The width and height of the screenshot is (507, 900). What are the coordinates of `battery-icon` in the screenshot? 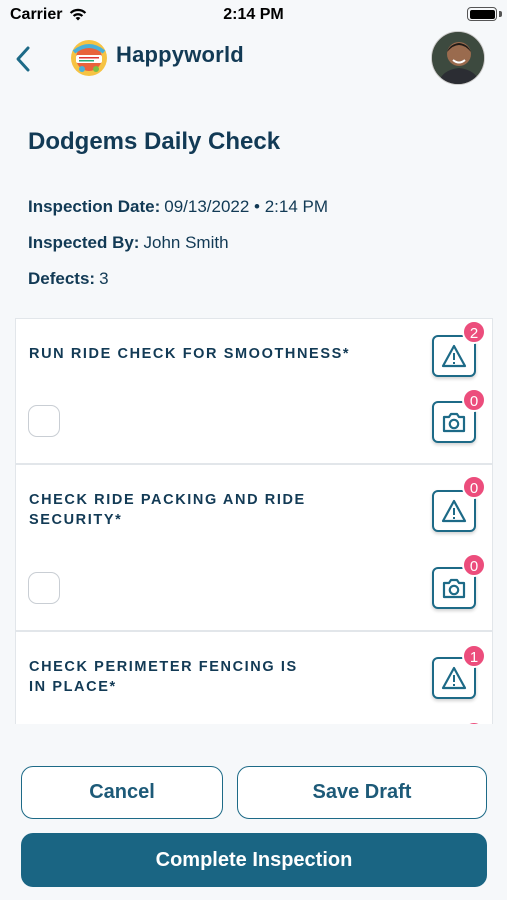 It's located at (482, 14).